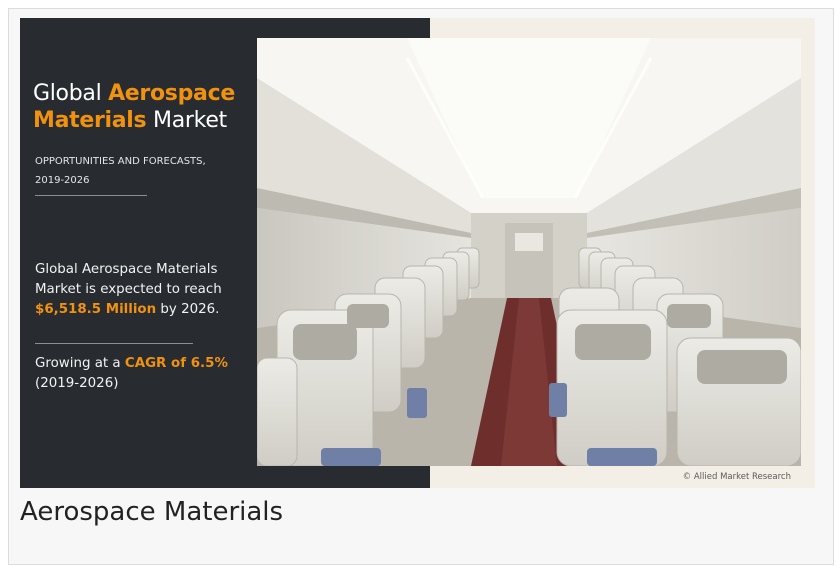 The height and width of the screenshot is (567, 836). What do you see at coordinates (120, 171) in the screenshot?
I see `infographic-subtitle: OPPORTUNITIES AND FORECASTS, 2019-2026` at bounding box center [120, 171].